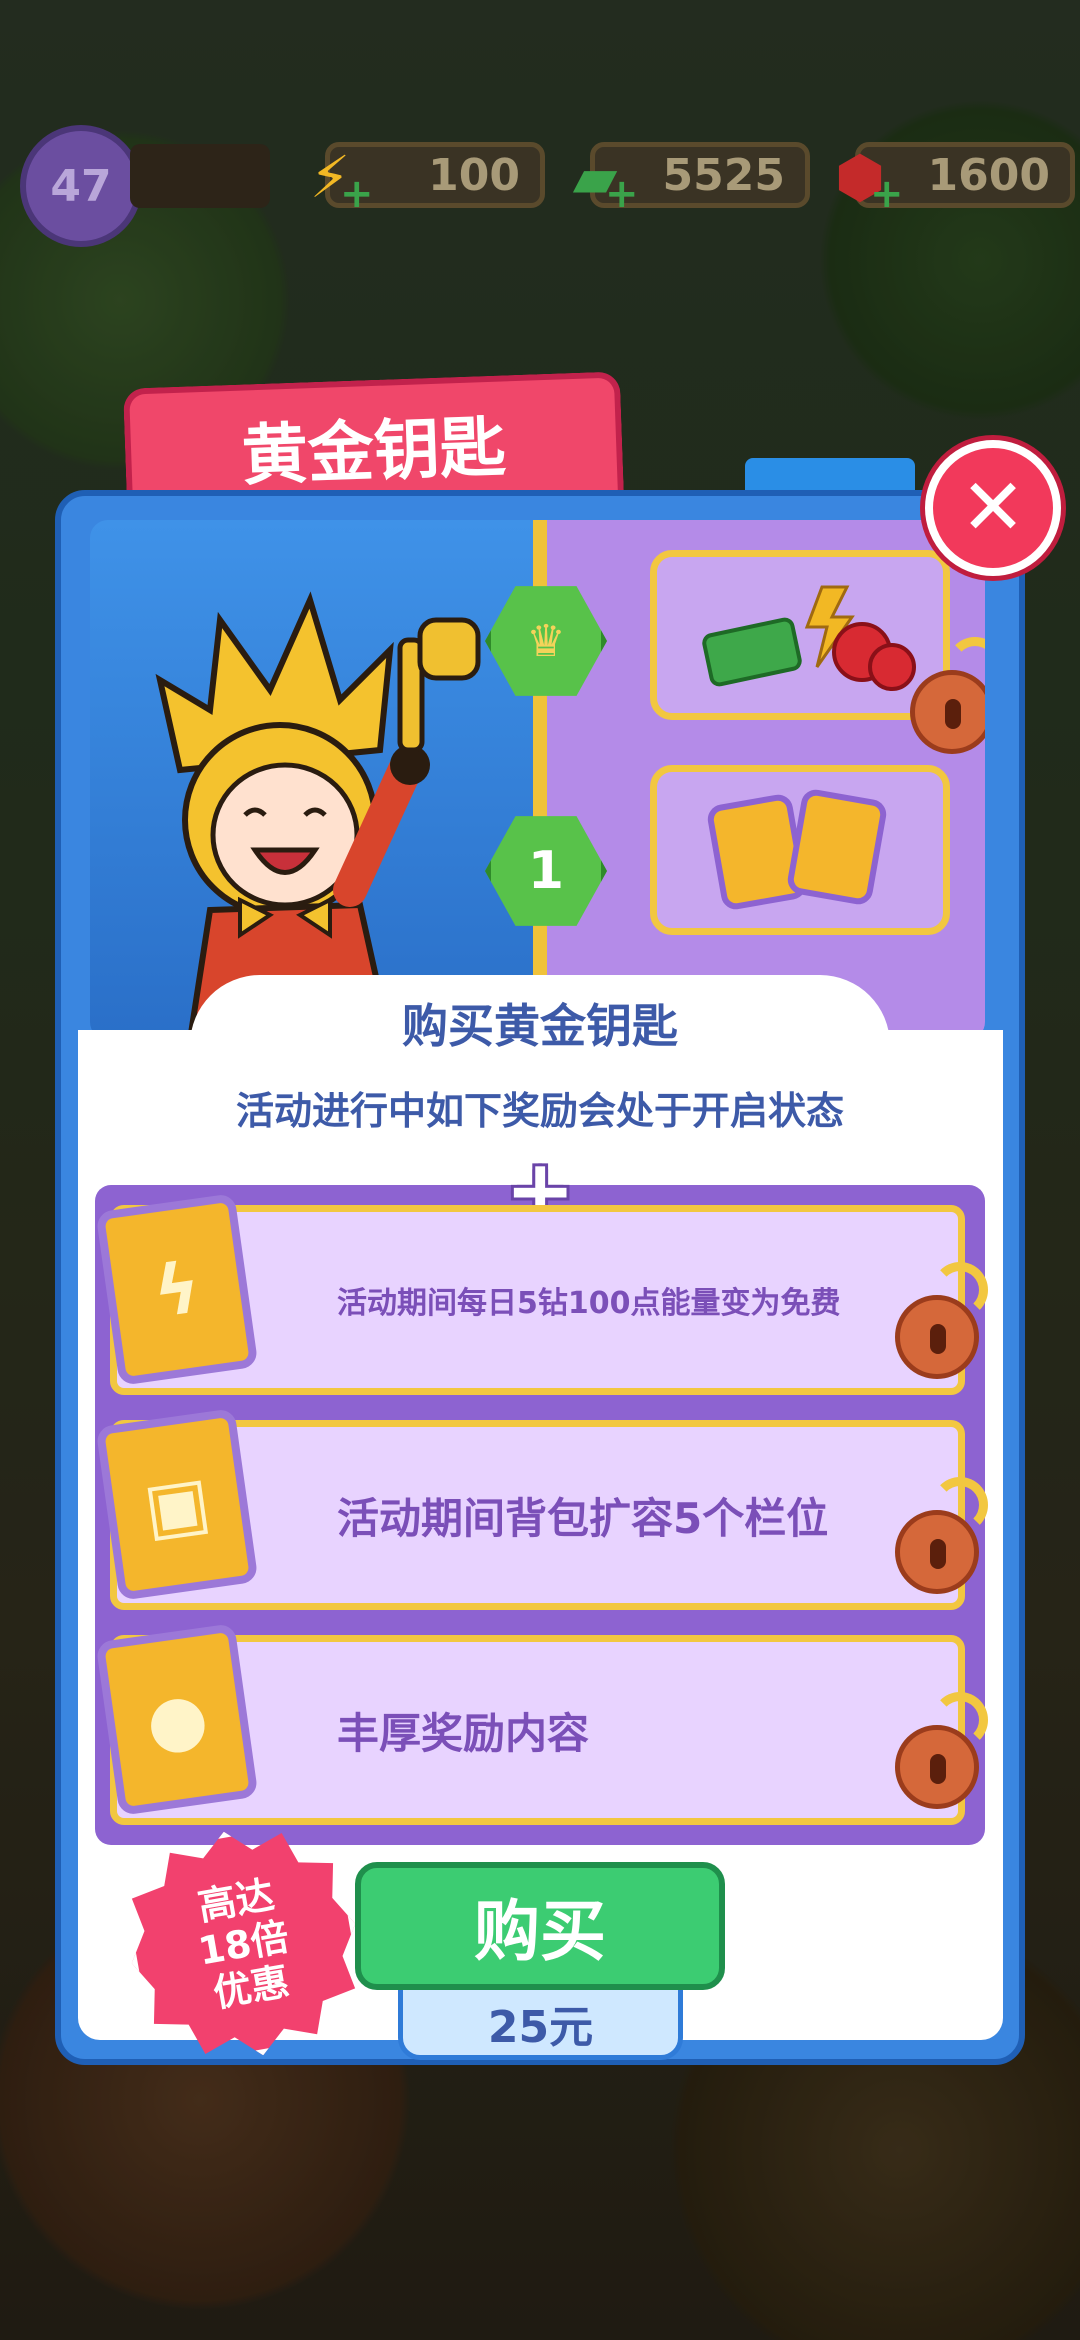 Image resolution: width=1080 pixels, height=2340 pixels. Describe the element at coordinates (177, 1719) in the screenshot. I see `balloon-card-icon: ●` at that location.